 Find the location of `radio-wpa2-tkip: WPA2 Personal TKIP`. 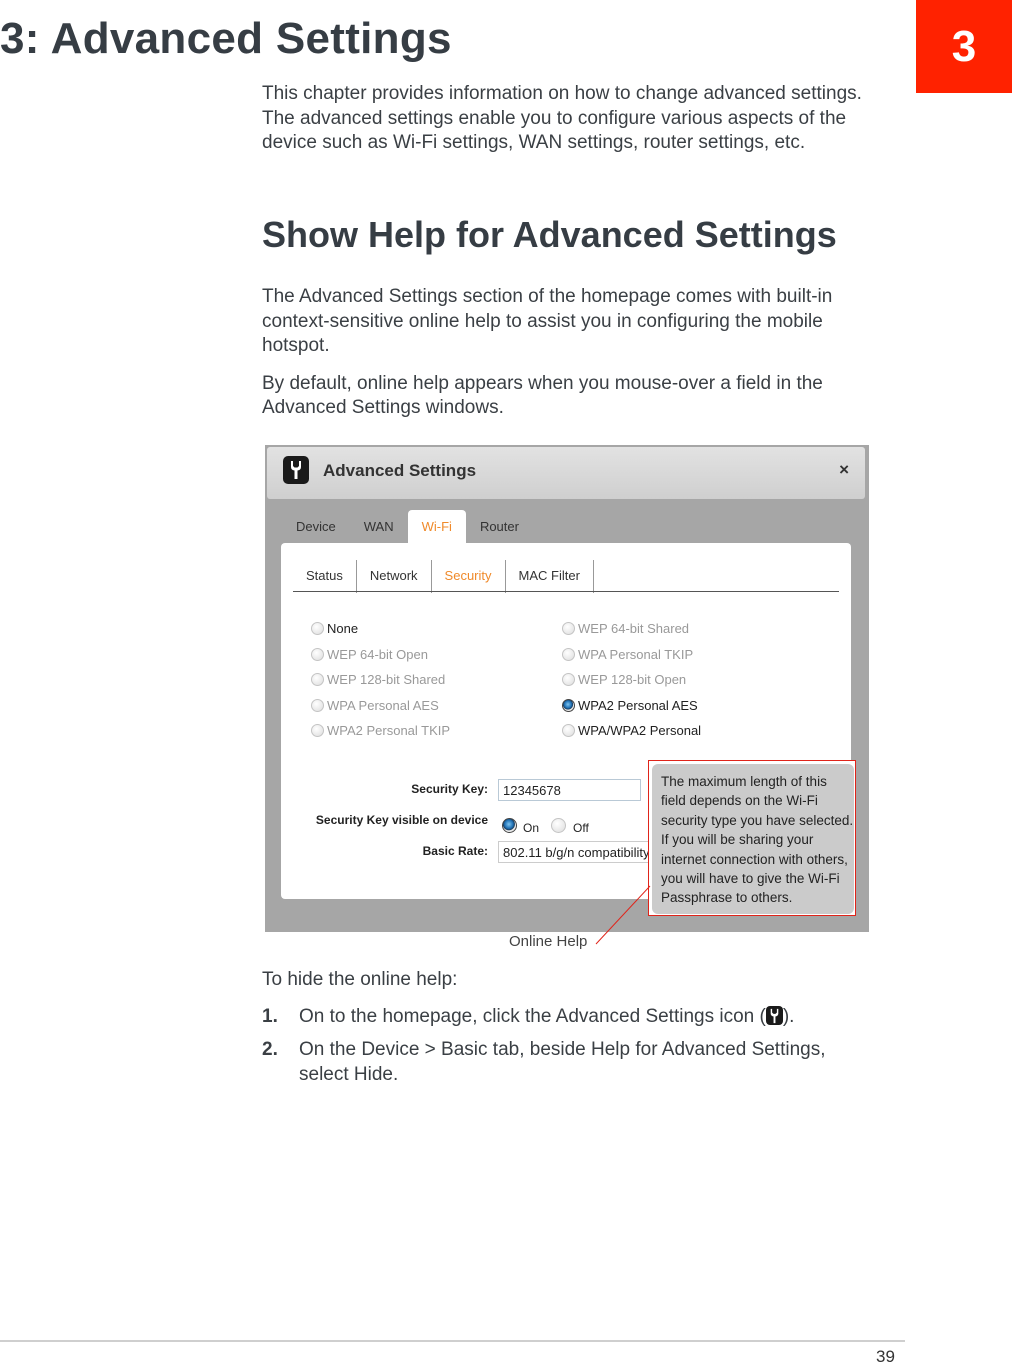

radio-wpa2-tkip: WPA2 Personal TKIP is located at coordinates (380, 730).